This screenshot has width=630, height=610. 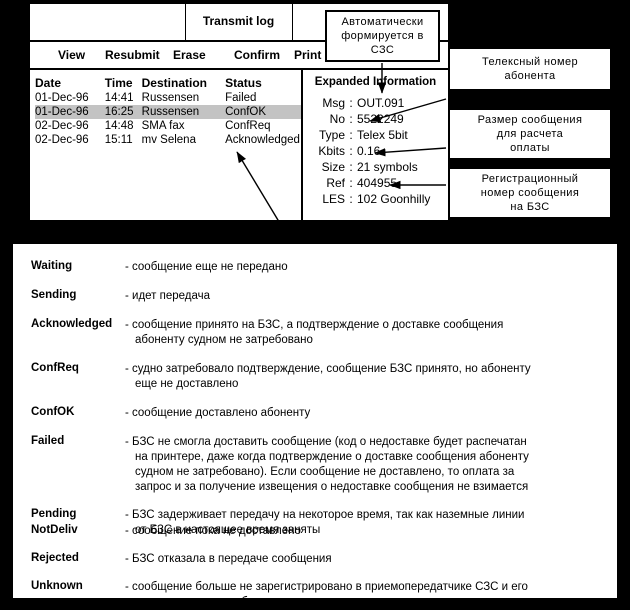 I want to click on legend-term: NotDeliv, so click(x=54, y=530).